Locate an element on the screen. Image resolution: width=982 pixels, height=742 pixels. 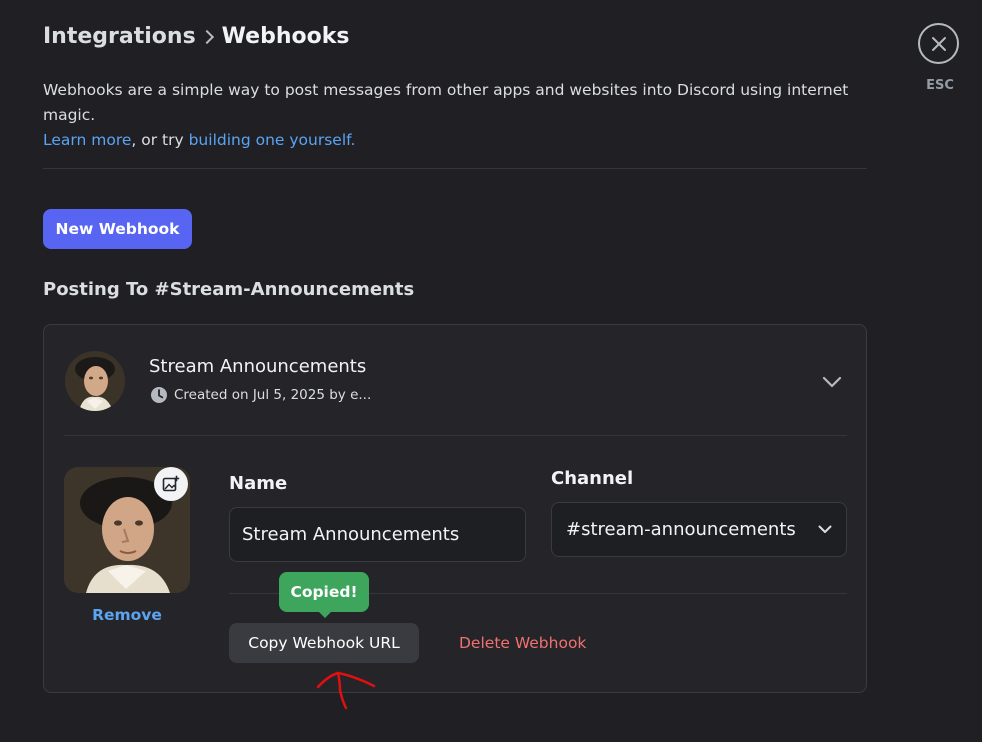
close-icon is located at coordinates (938, 43).